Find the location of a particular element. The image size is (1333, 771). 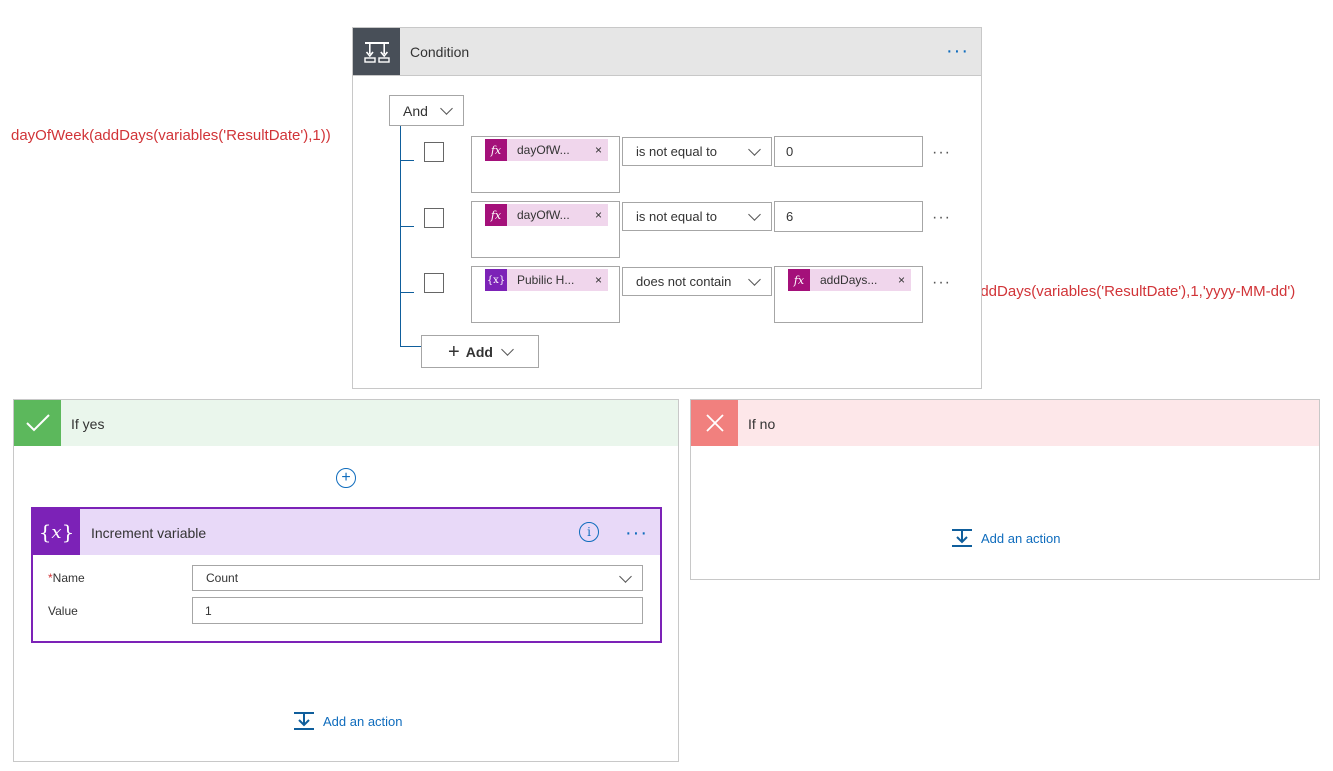

row-1-more-icon: ··· is located at coordinates (941, 153).